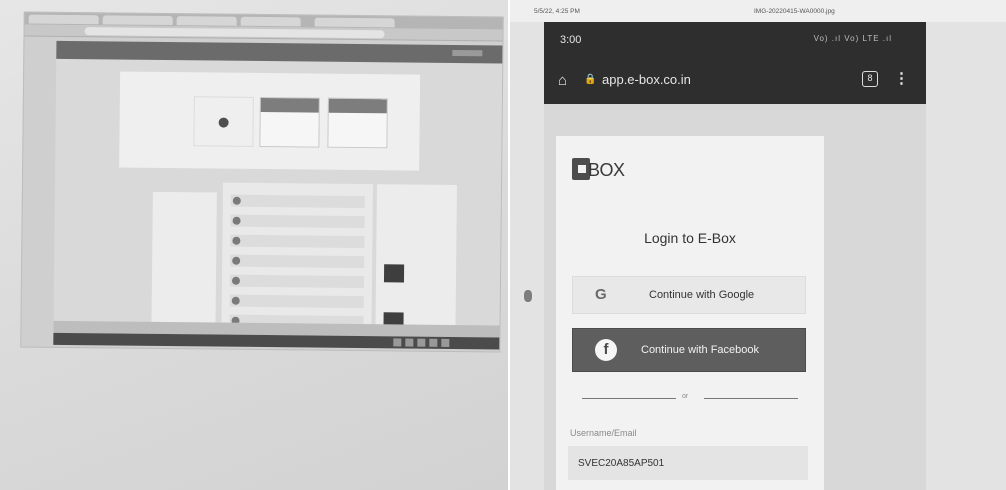 Image resolution: width=1006 pixels, height=490 pixels. What do you see at coordinates (735, 40) in the screenshot?
I see `phone-status-bar: 3:00 Vo) .ıl Vo) LTE .ıl` at bounding box center [735, 40].